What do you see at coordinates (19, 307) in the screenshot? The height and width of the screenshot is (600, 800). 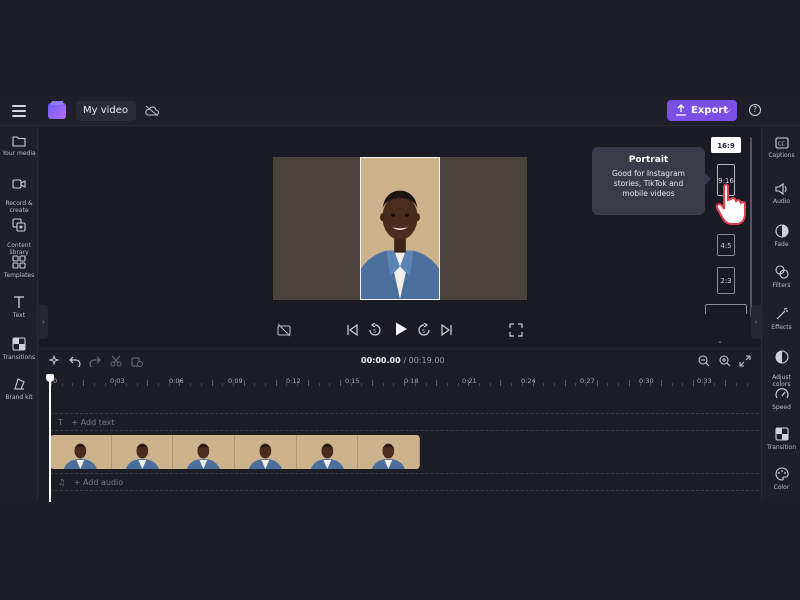 I see `sidebar-item-text: Text` at bounding box center [19, 307].